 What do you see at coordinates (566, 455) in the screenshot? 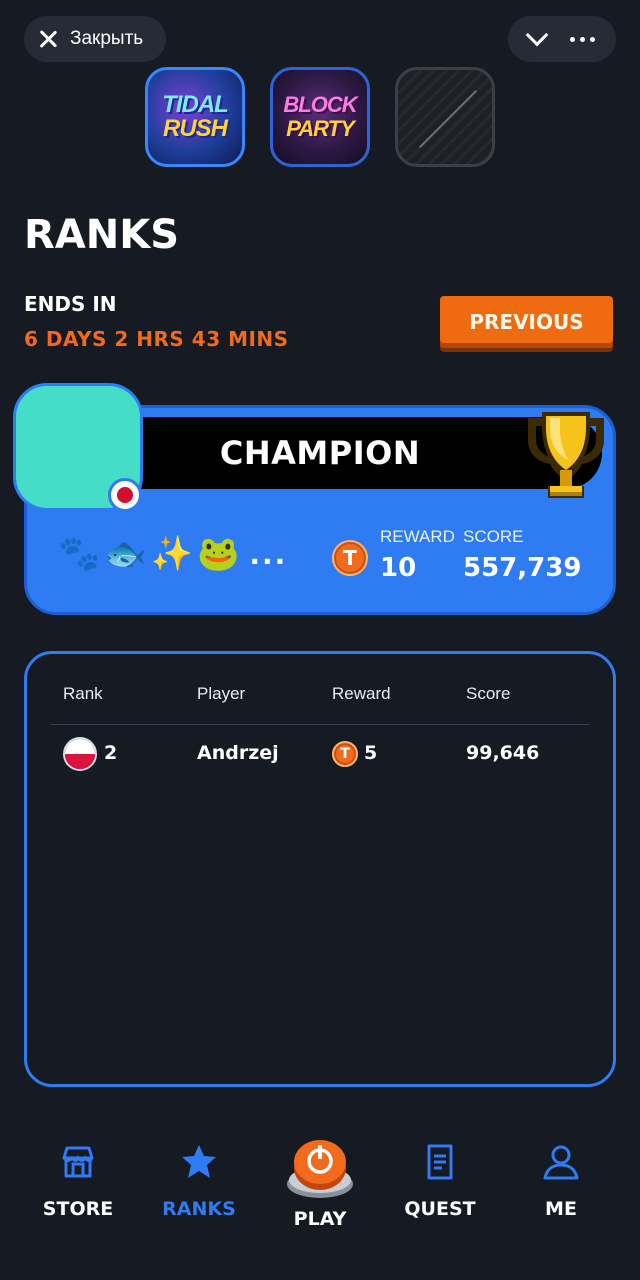
I see `trophy-icon` at bounding box center [566, 455].